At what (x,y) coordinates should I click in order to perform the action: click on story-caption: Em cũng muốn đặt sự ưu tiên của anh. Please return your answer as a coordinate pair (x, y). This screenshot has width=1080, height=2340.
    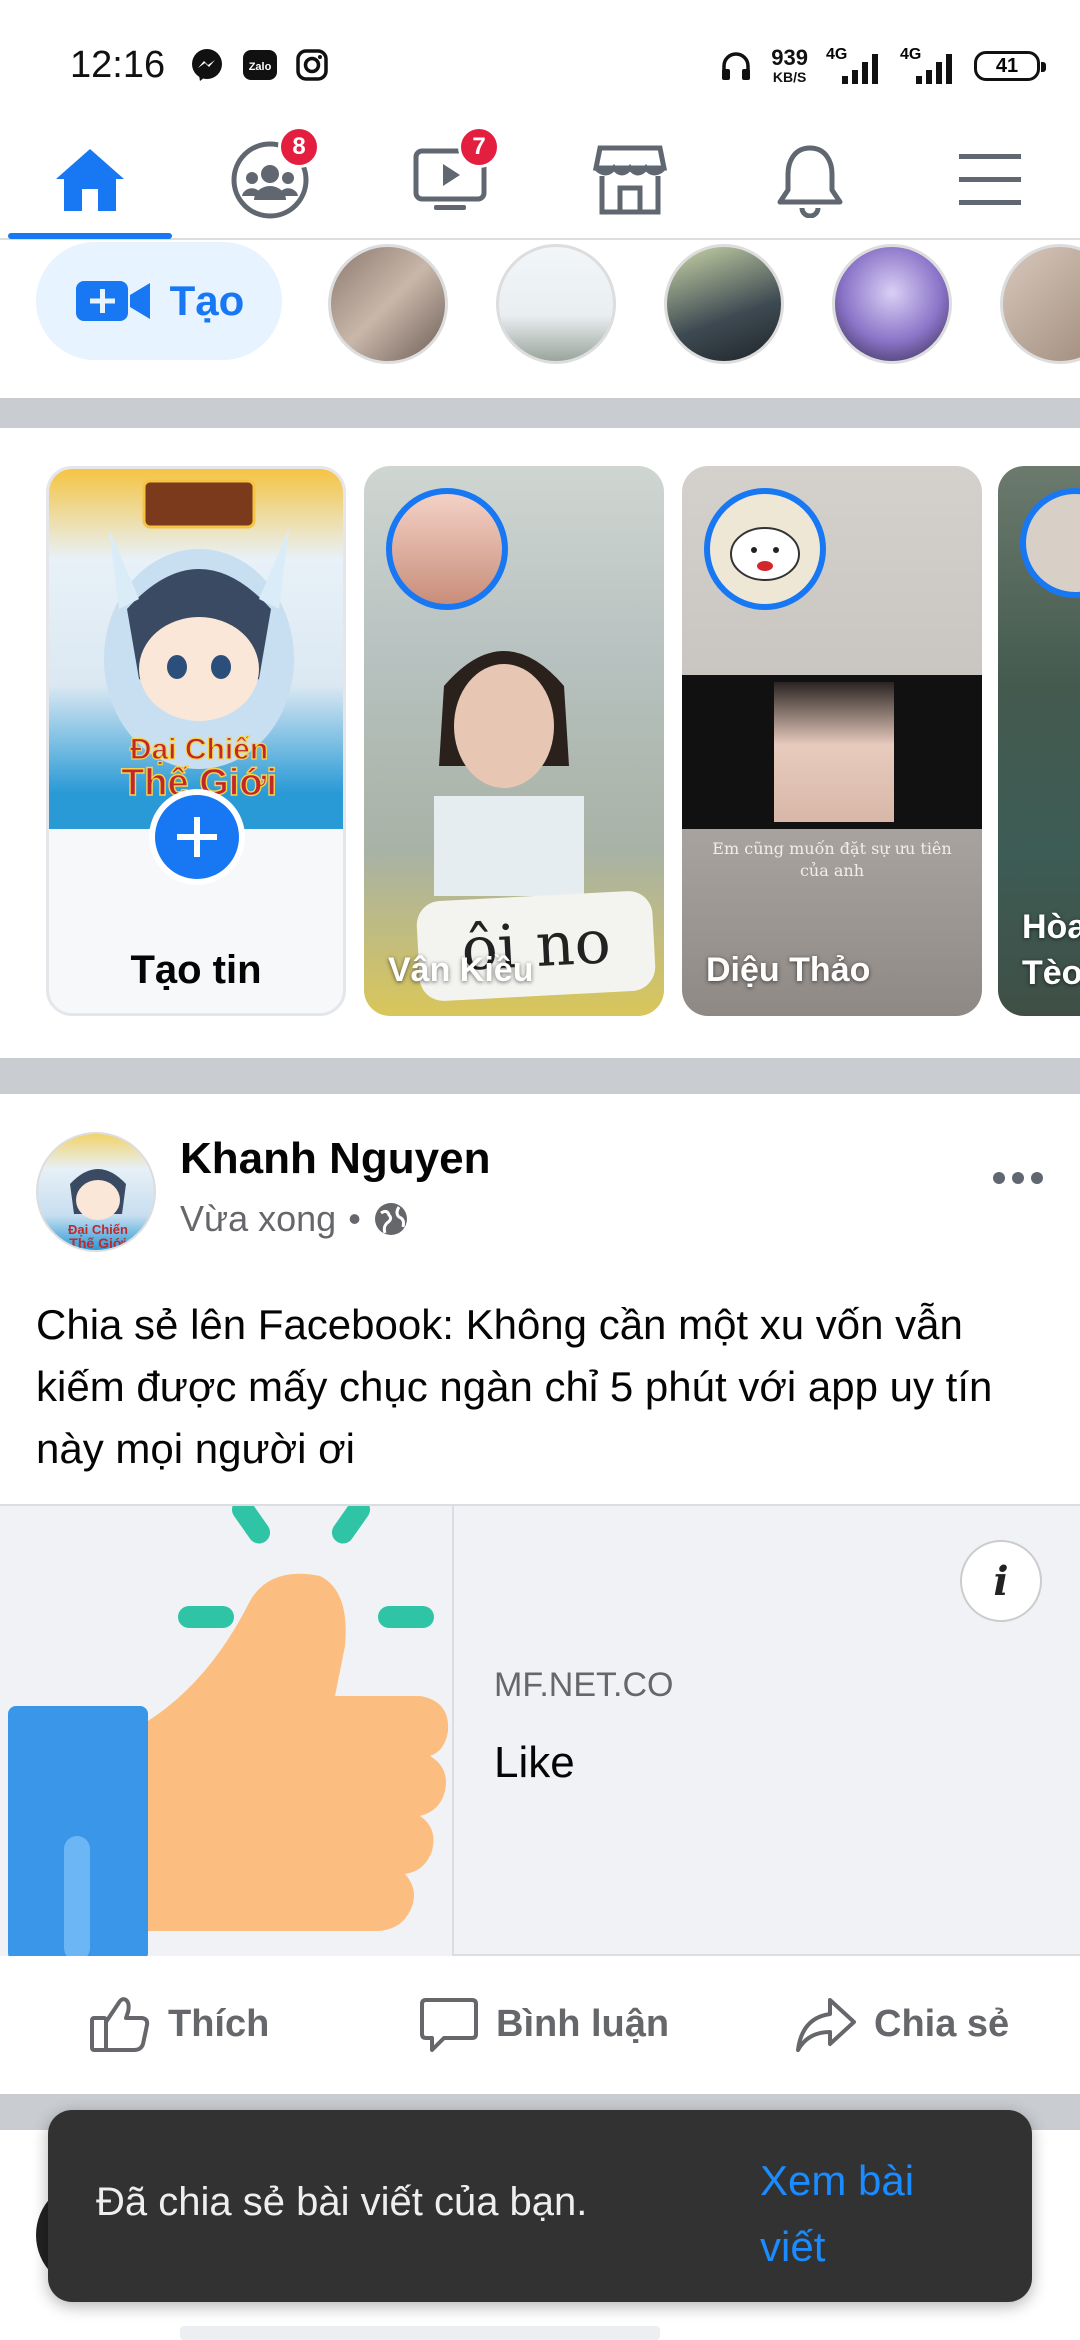
    Looking at the image, I should click on (832, 859).